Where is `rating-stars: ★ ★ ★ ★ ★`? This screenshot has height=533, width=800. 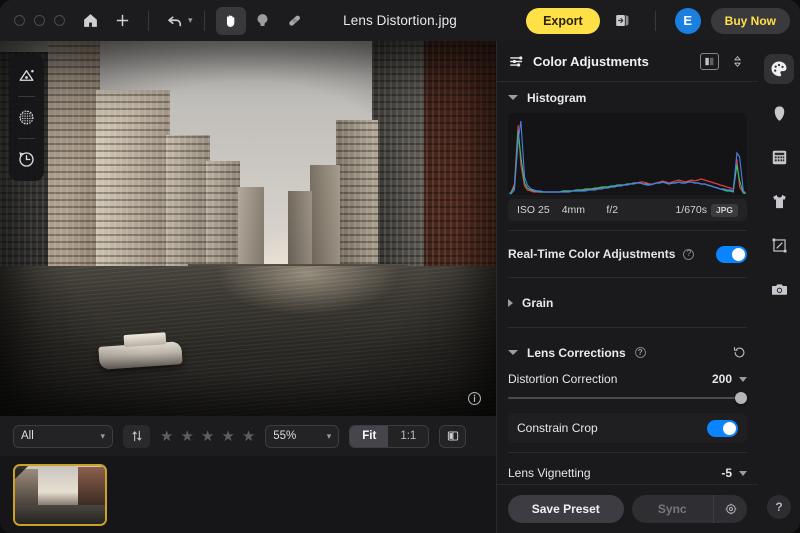
rating-stars: ★ ★ ★ ★ ★ is located at coordinates (207, 436).